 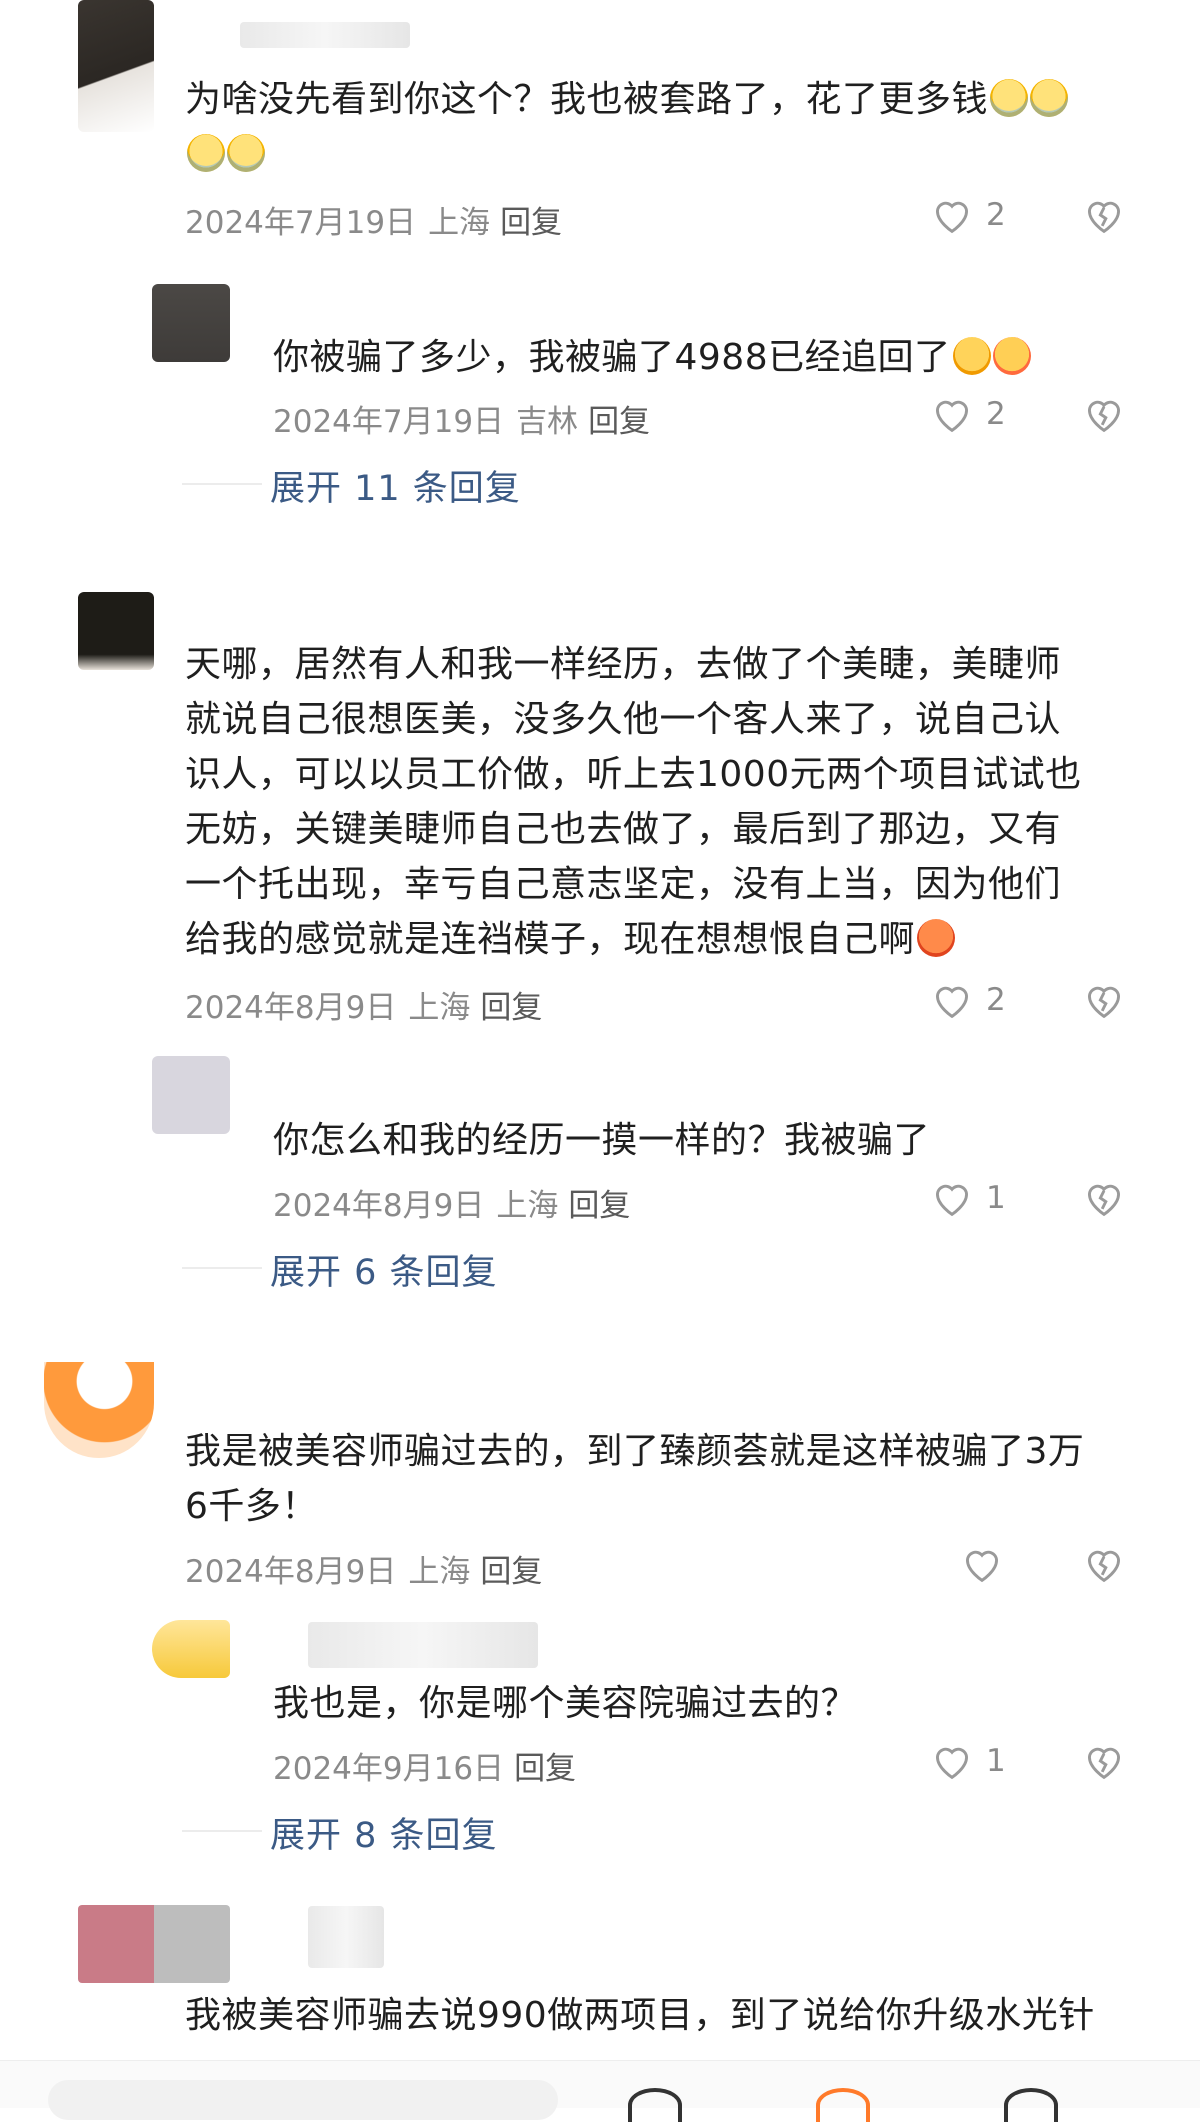 What do you see at coordinates (655, 2105) in the screenshot?
I see `like-icon` at bounding box center [655, 2105].